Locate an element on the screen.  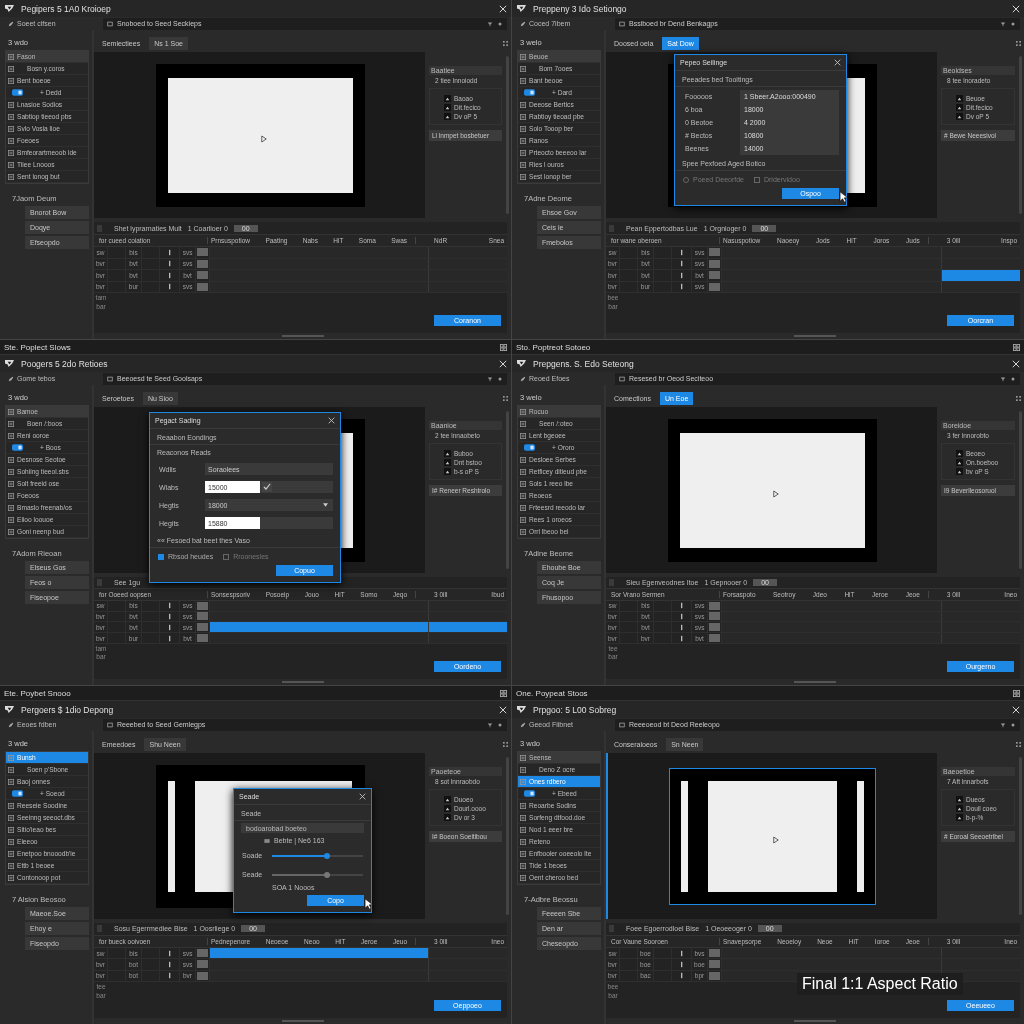
app-title: Prepgens. S. Edo Seteong is located at coordinates (584, 363).